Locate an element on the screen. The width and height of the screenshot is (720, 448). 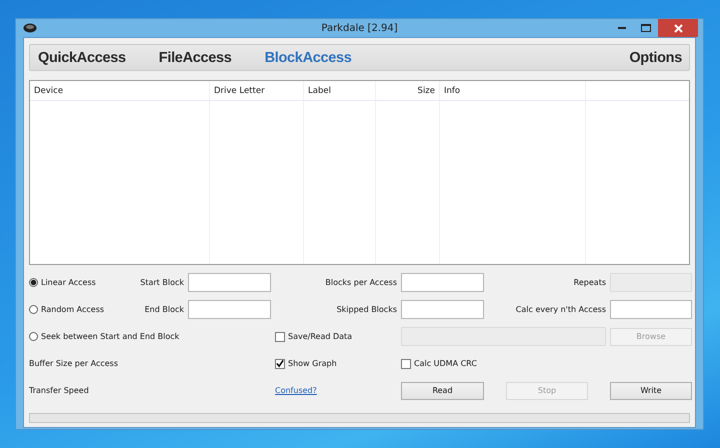
column-header: Device is located at coordinates (49, 91).